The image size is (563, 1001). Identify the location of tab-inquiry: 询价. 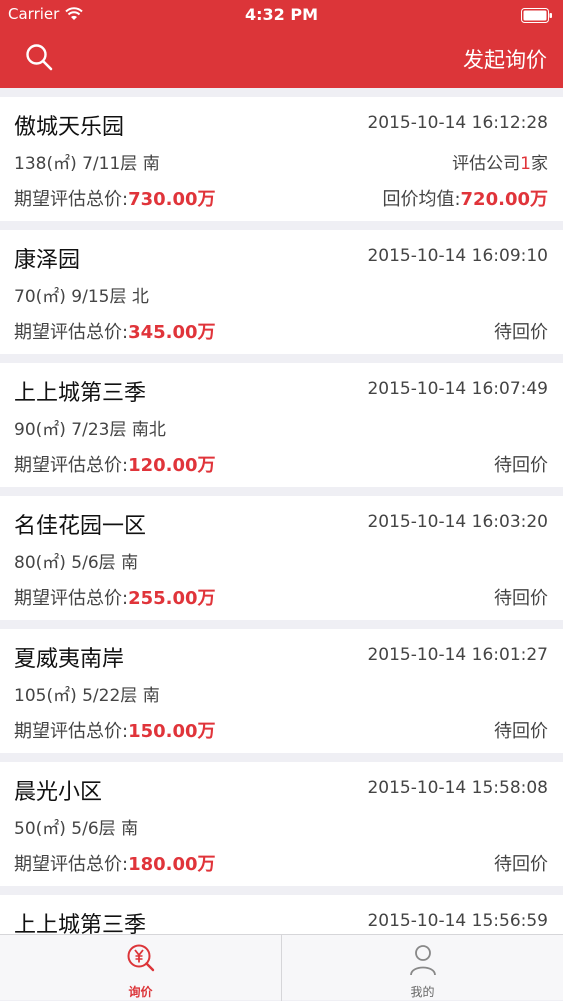
(140, 968).